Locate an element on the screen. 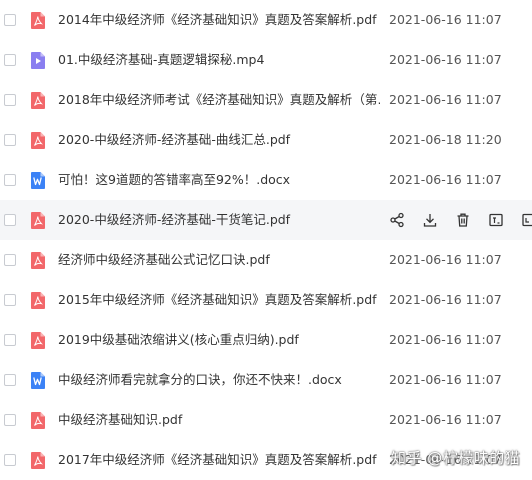  file-row: 可怕！这9道题的答错率高至92%！.docx 2021-06-16 11:07 is located at coordinates (266, 180).